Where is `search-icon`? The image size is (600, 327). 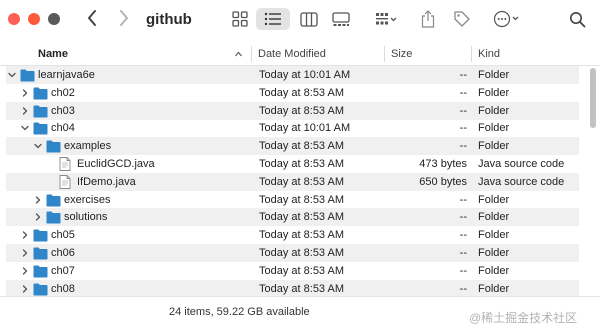
search-icon is located at coordinates (577, 19).